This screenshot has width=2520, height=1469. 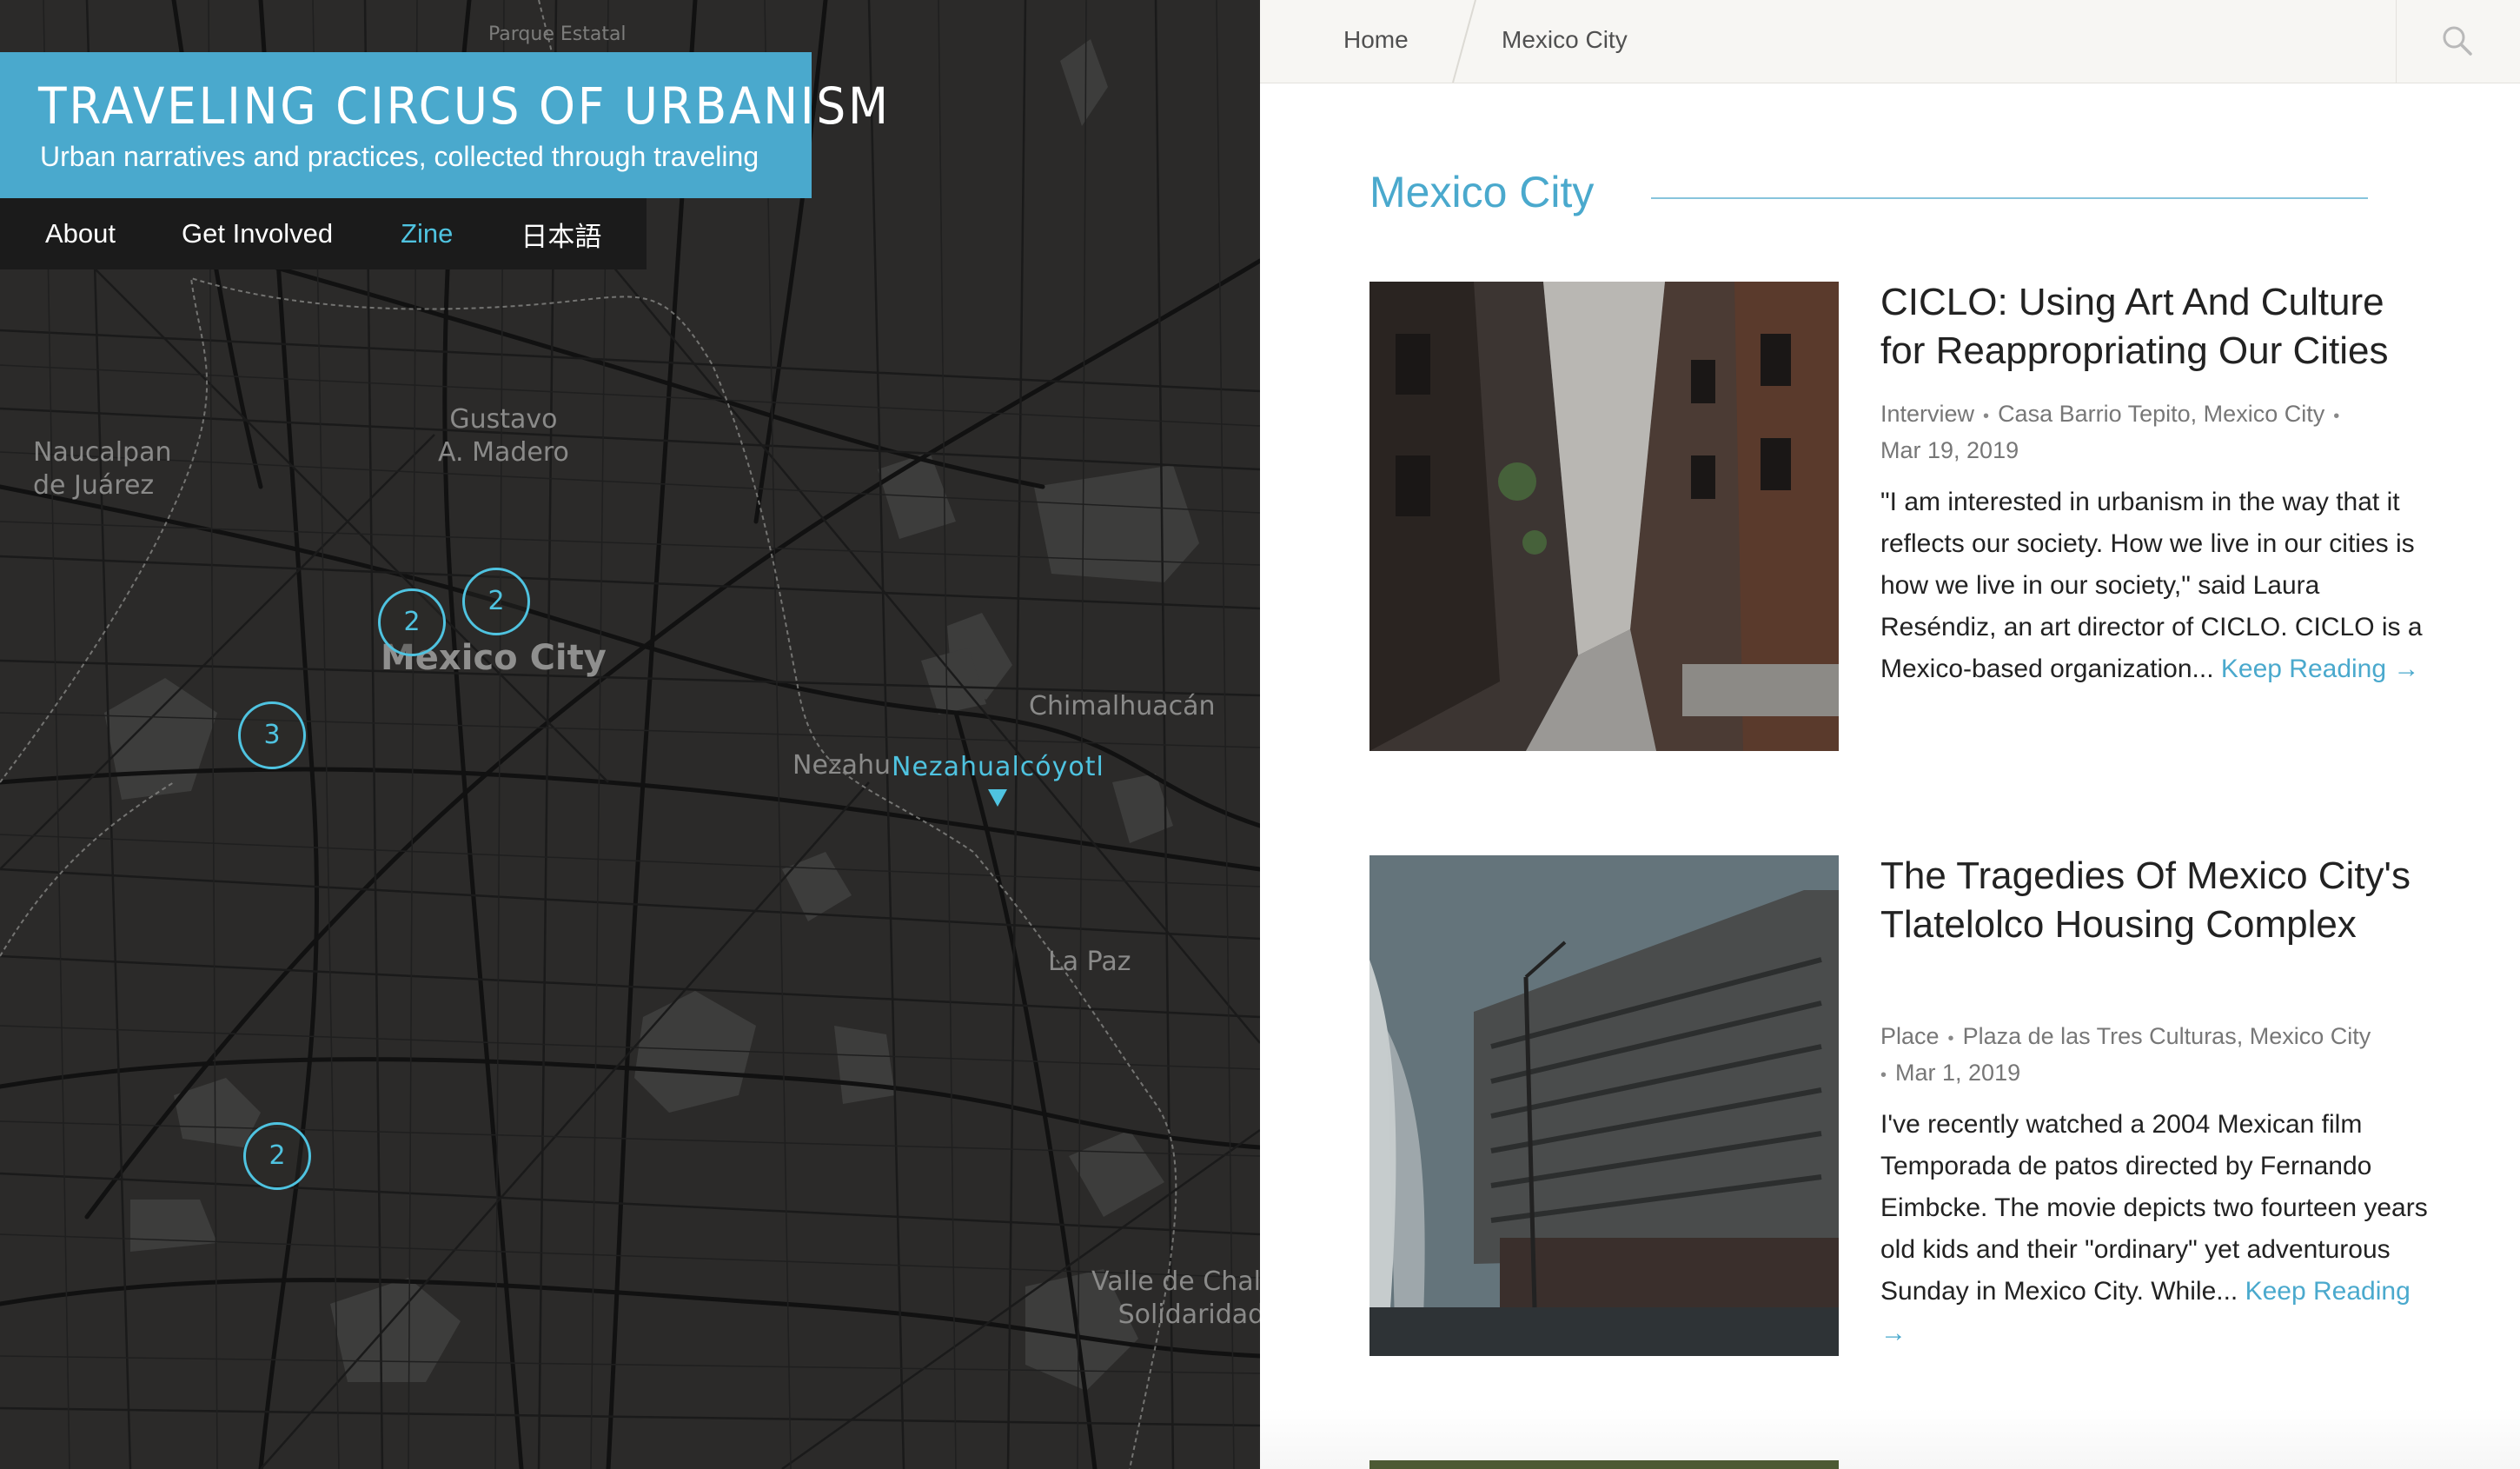 I want to click on map-label-chimalhuacan: Chimalhuacán, so click(x=1122, y=706).